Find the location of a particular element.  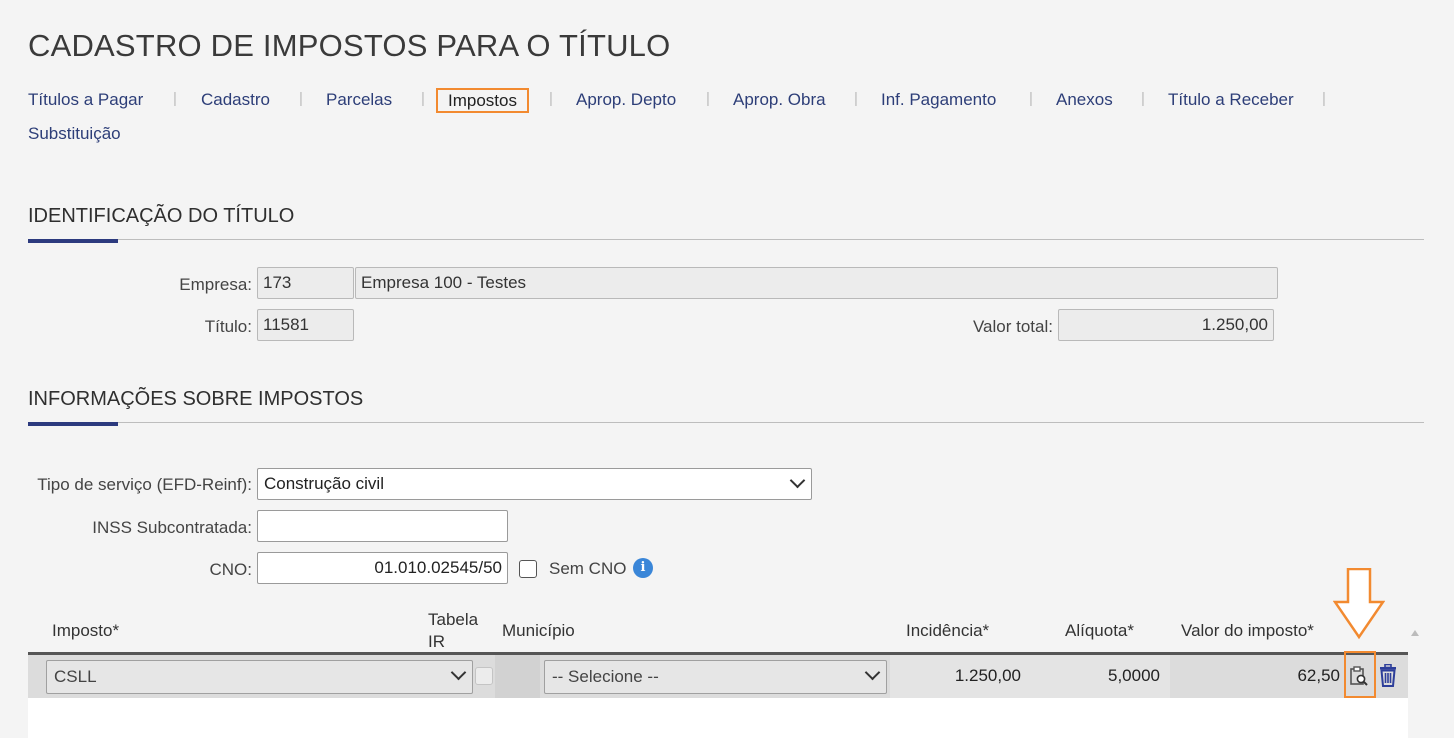

titulo-label: Título: is located at coordinates (228, 326).